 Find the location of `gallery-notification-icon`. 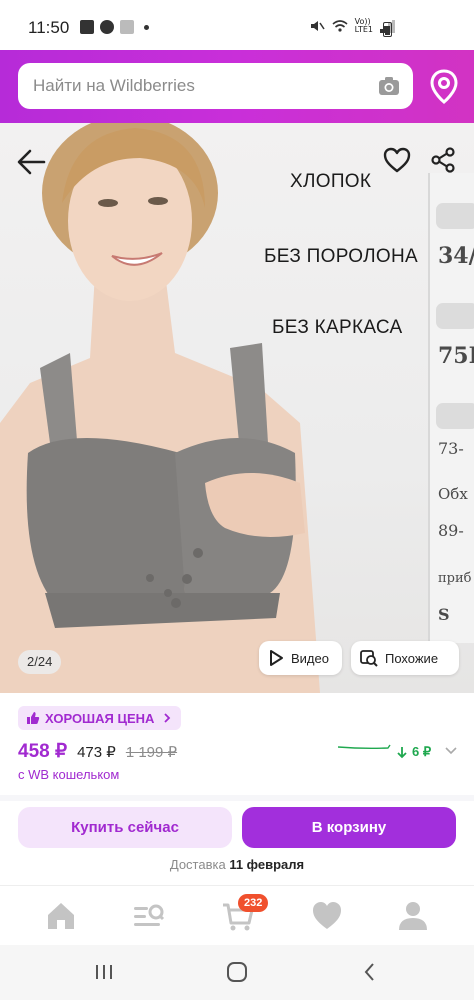

gallery-notification-icon is located at coordinates (87, 27).